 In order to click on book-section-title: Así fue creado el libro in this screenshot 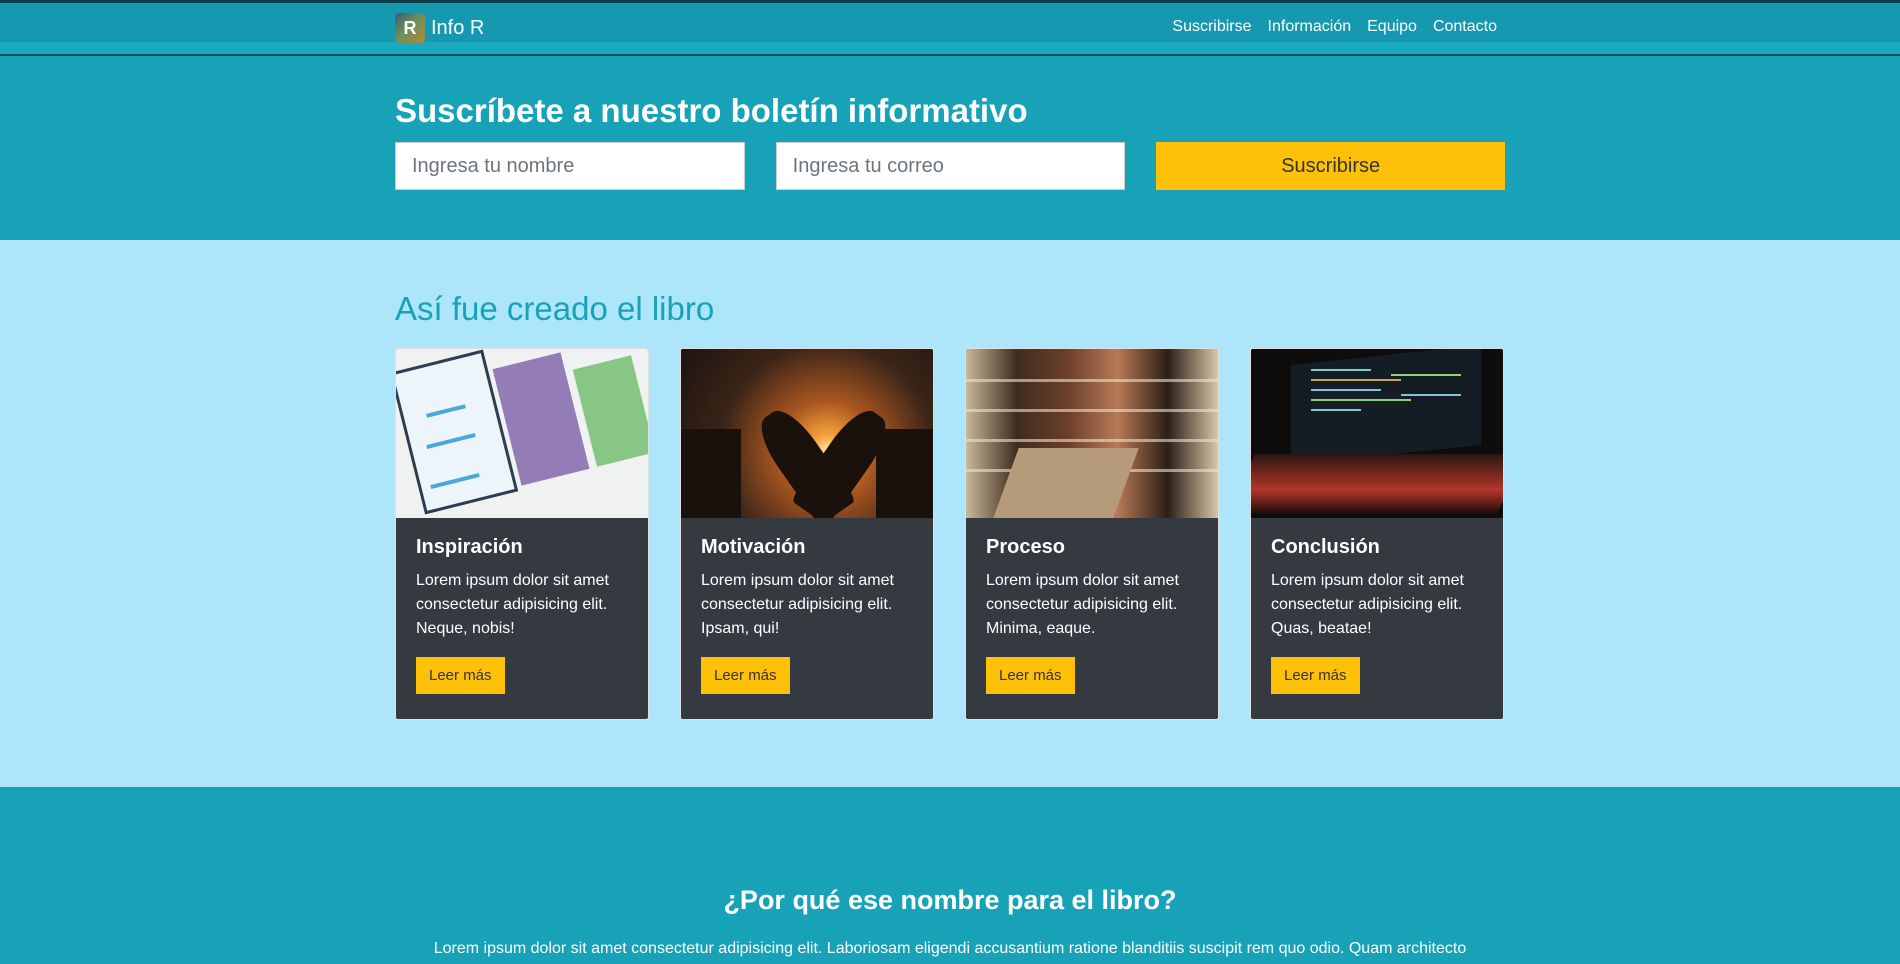, I will do `click(555, 308)`.